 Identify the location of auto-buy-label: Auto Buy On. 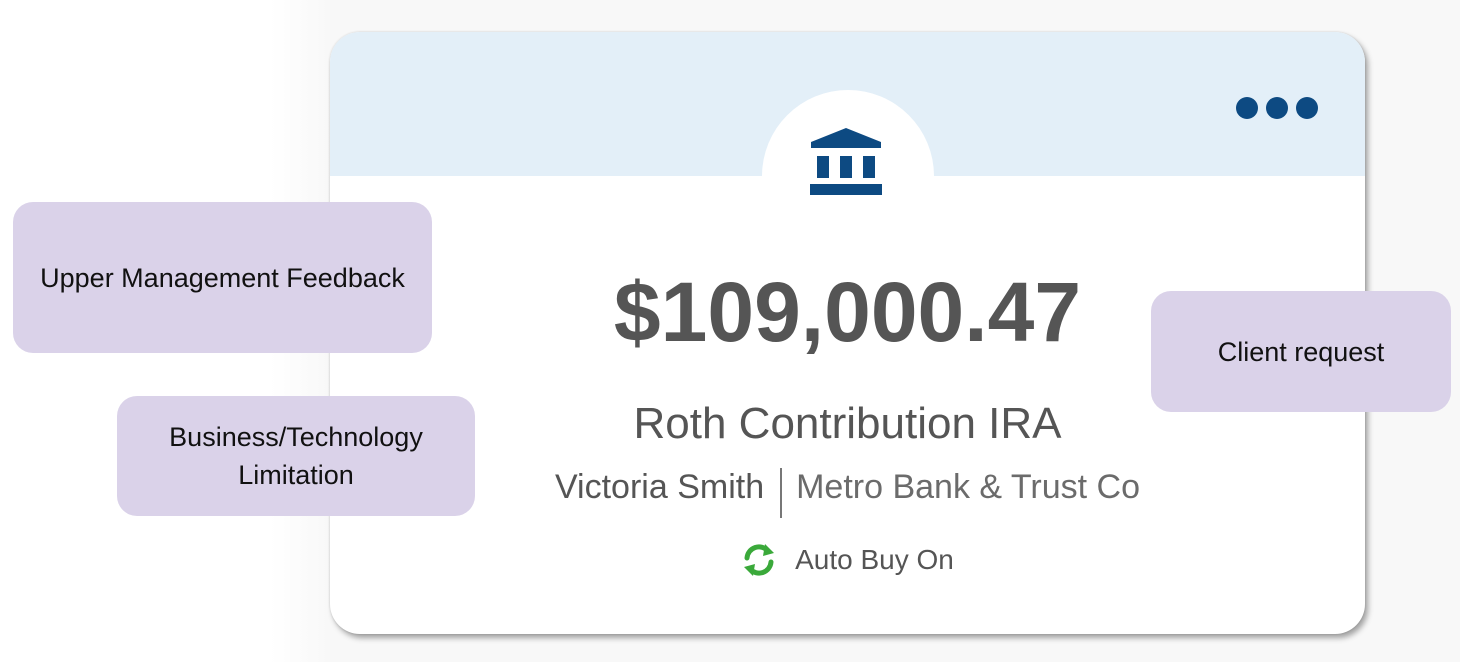
(874, 559).